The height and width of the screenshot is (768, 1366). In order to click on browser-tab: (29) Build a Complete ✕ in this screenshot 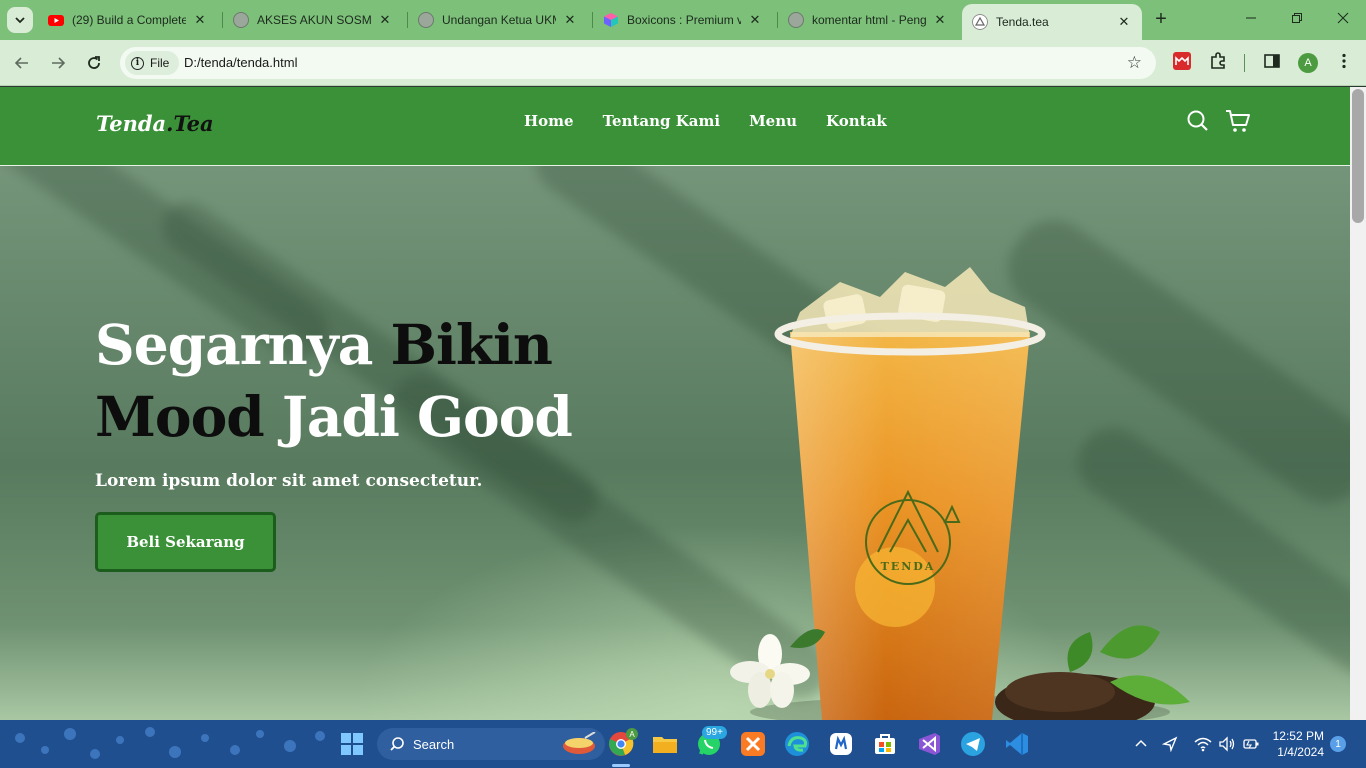, I will do `click(128, 20)`.